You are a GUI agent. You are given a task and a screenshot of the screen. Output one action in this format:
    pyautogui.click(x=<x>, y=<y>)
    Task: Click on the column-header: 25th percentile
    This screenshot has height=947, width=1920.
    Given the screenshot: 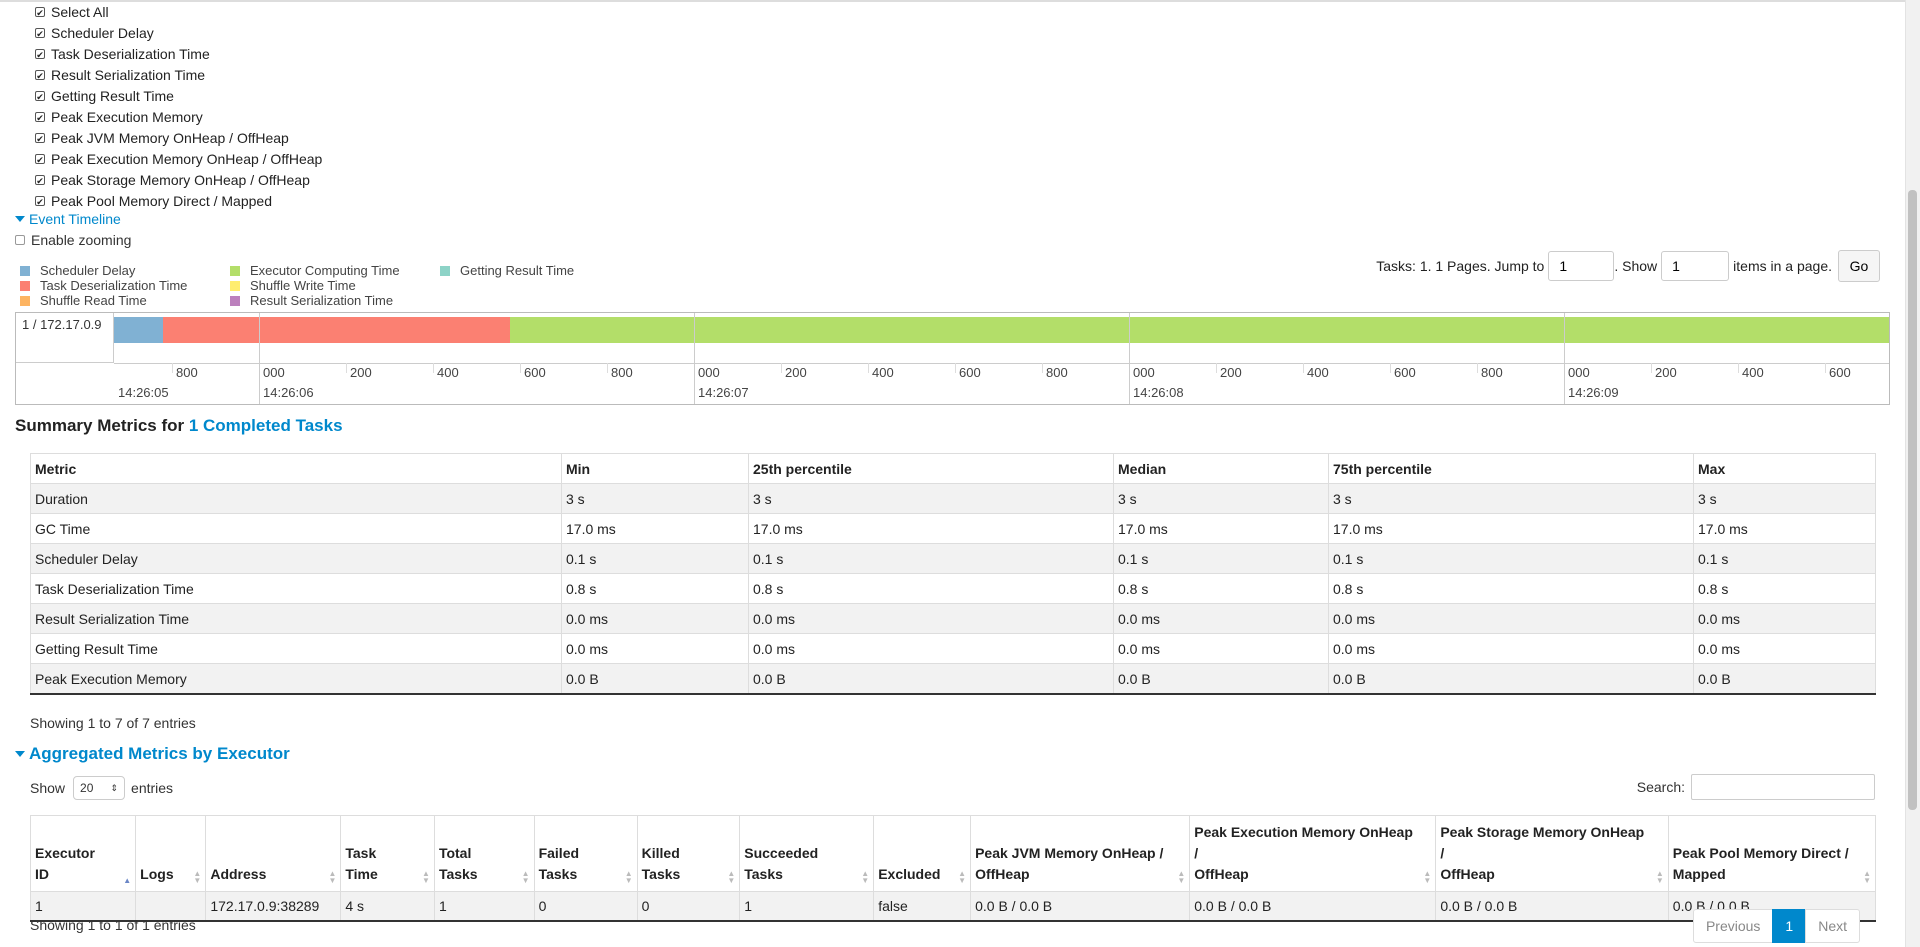 What is the action you would take?
    pyautogui.click(x=931, y=468)
    